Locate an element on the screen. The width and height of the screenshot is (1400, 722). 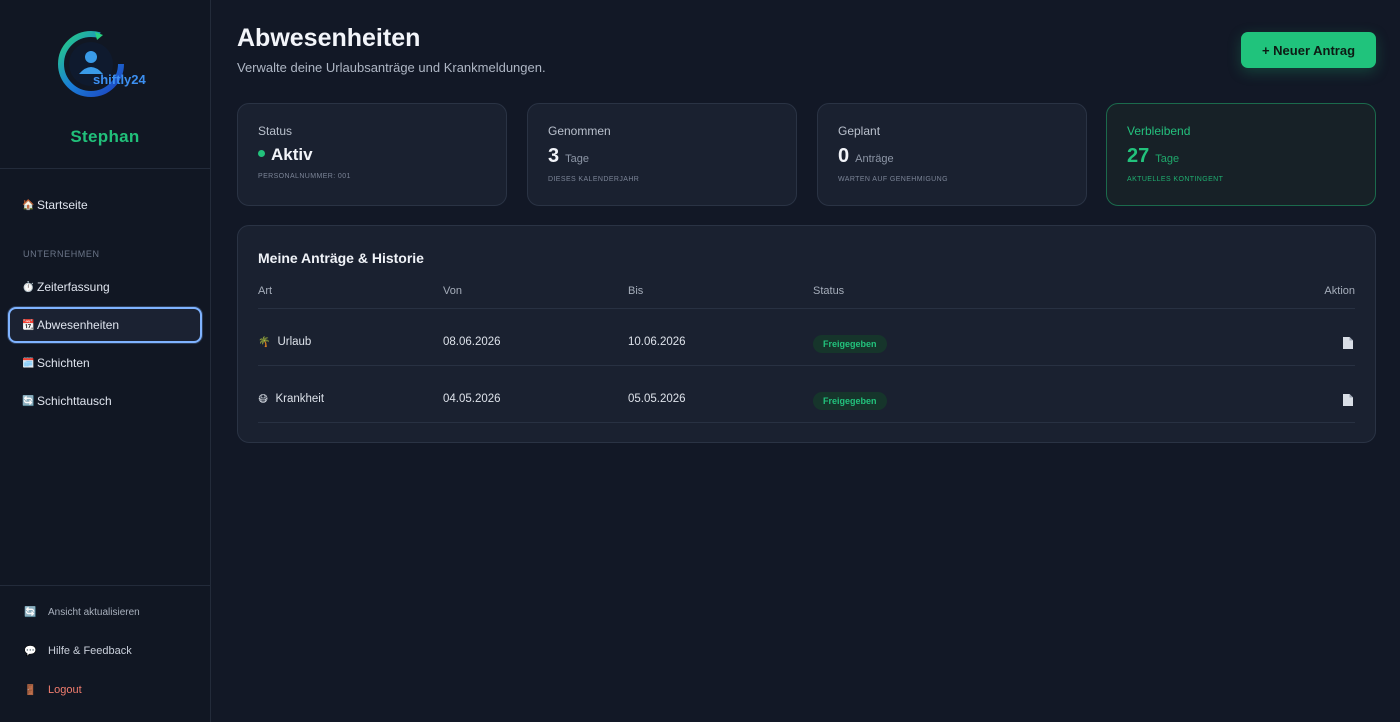
brand-area: shiftly24 Stephan is located at coordinates (105, 84).